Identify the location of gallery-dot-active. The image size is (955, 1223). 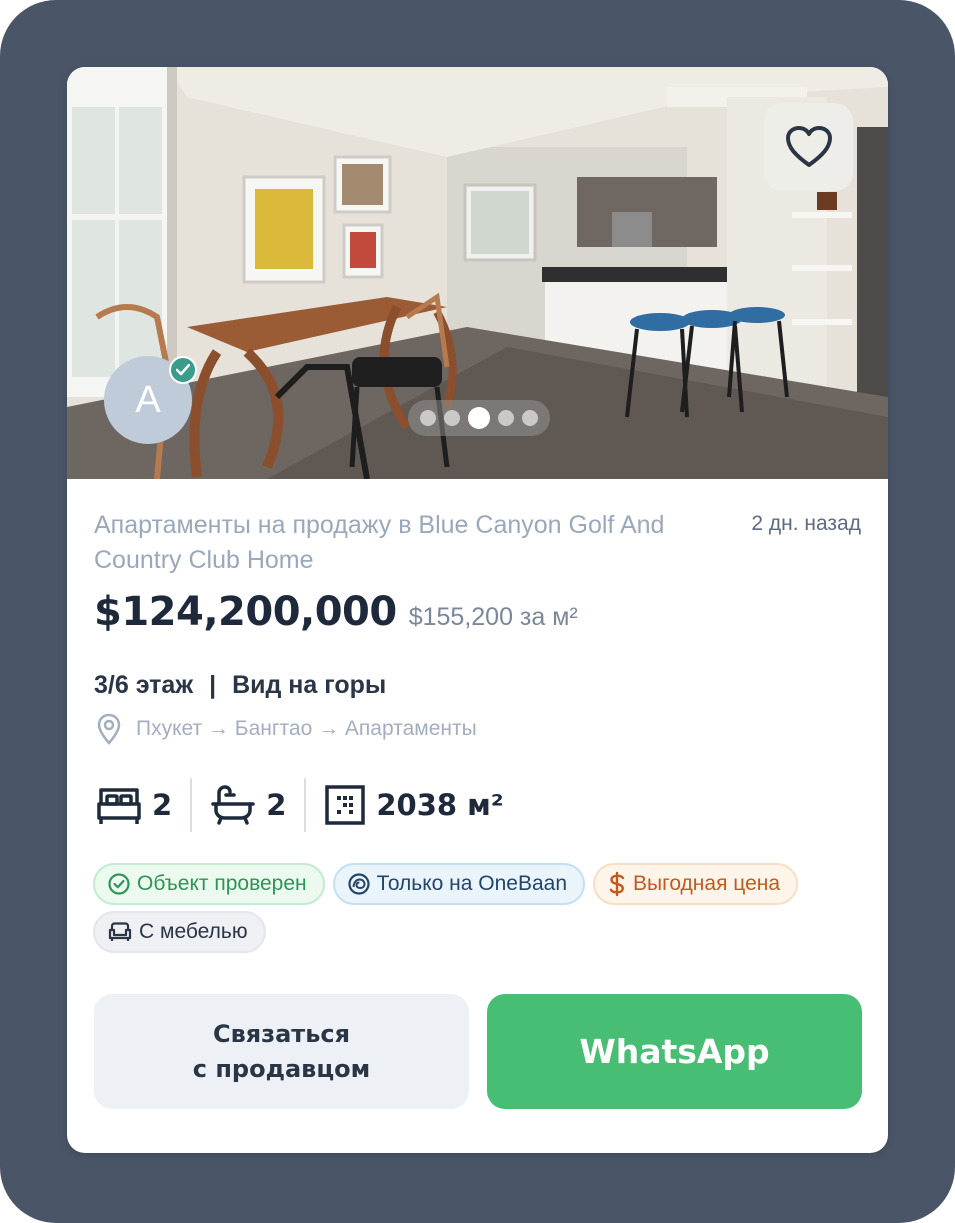
(479, 418).